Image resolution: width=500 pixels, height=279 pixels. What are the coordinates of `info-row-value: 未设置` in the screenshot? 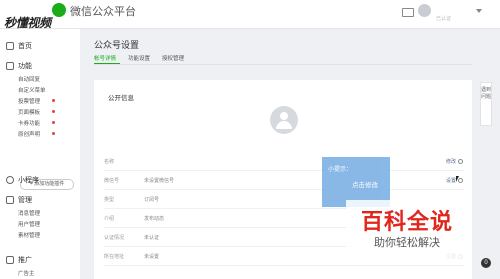 It's located at (152, 257).